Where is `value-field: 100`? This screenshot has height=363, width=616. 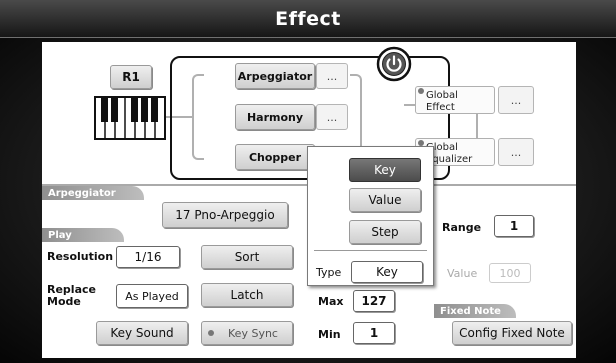 value-field: 100 is located at coordinates (510, 273).